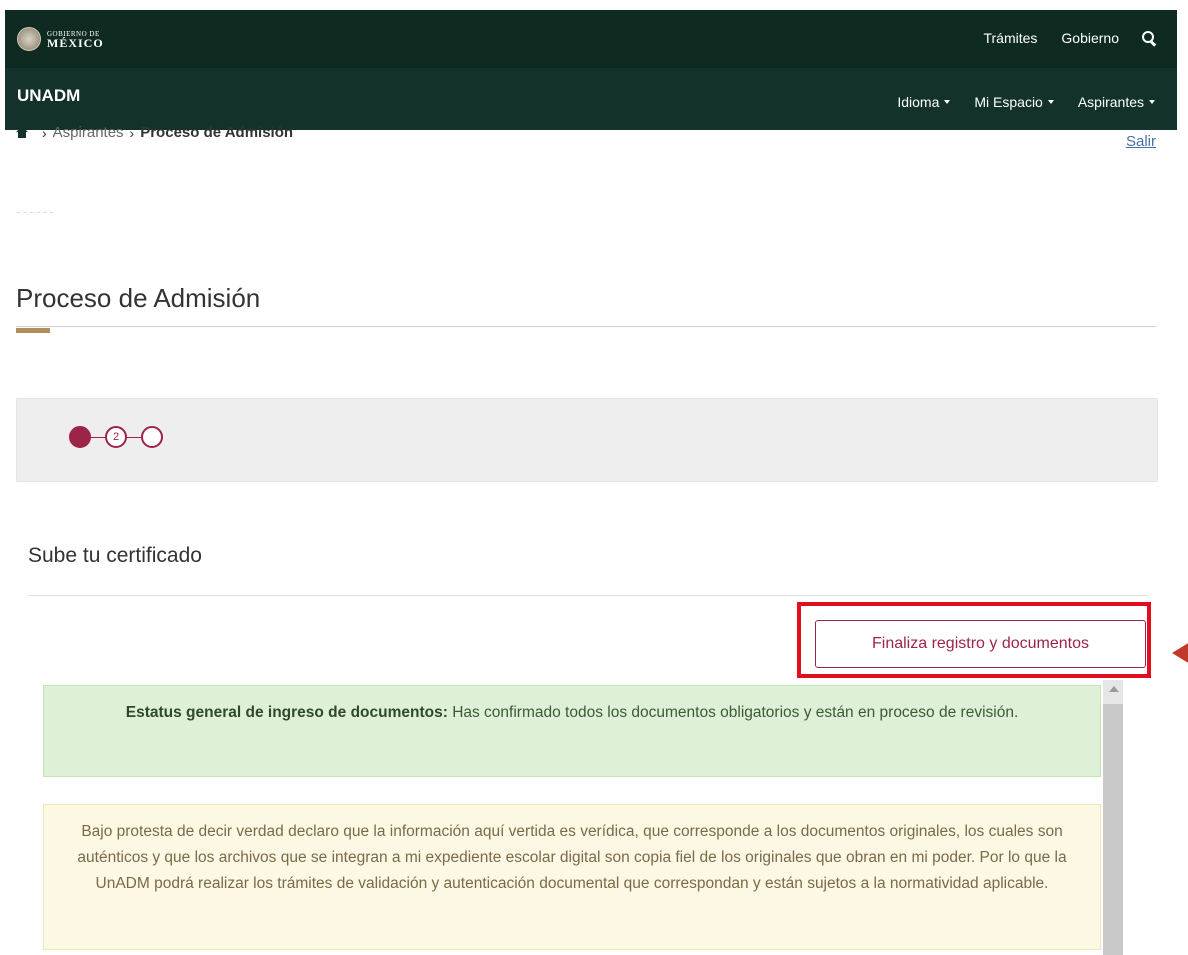 This screenshot has height=955, width=1188. Describe the element at coordinates (1110, 102) in the screenshot. I see `menu-aspirantes-label: Aspirantes` at that location.